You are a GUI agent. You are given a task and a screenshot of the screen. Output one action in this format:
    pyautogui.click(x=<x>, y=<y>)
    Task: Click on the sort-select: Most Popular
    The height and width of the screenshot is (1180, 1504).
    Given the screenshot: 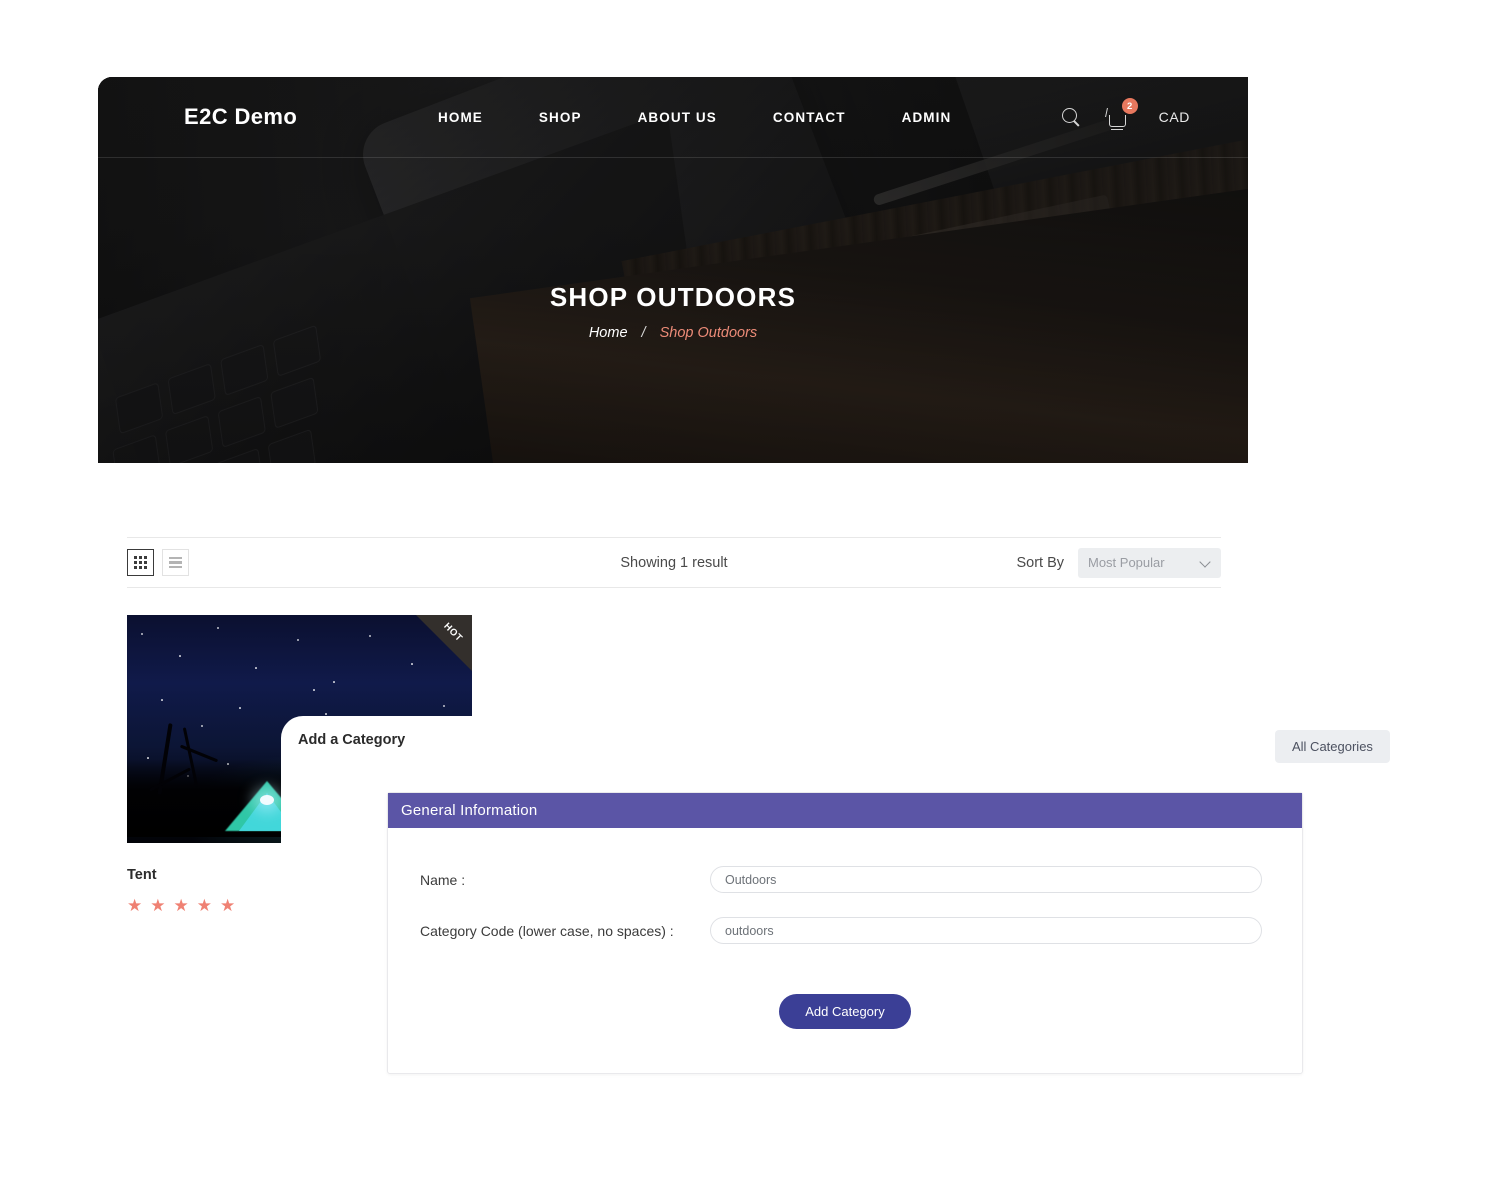 What is the action you would take?
    pyautogui.click(x=1149, y=562)
    